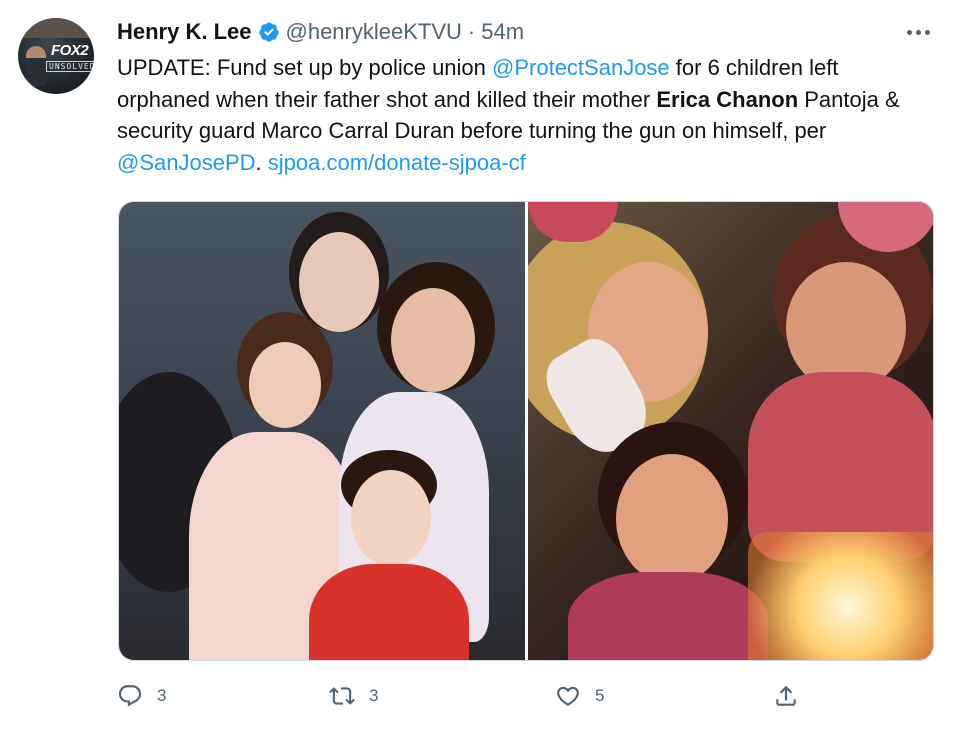 The height and width of the screenshot is (737, 960). I want to click on verified-badge-icon, so click(268, 32).